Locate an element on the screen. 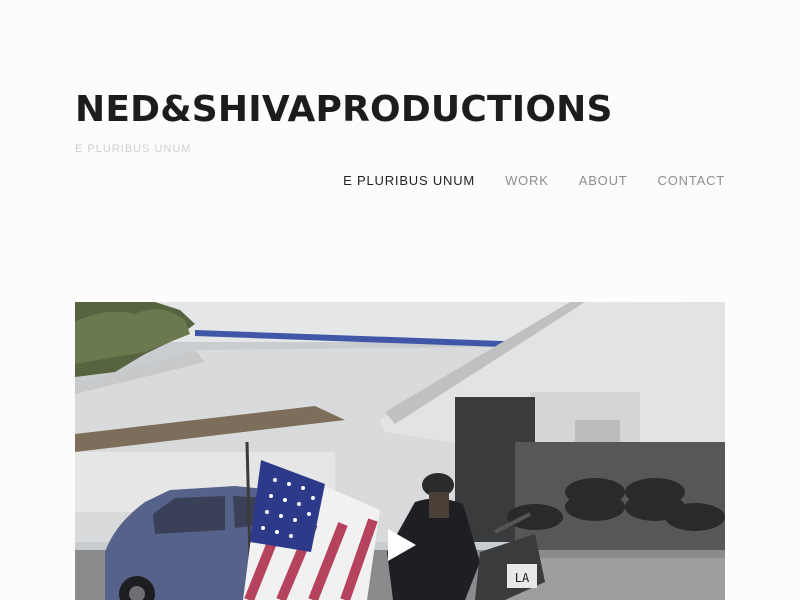 This screenshot has height=600, width=800. nav-item-contact: CONTACT is located at coordinates (691, 180).